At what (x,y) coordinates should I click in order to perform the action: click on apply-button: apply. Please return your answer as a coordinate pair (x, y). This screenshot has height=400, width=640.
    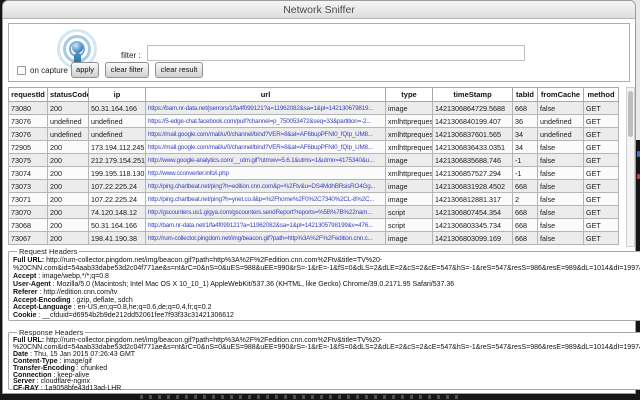
    Looking at the image, I should click on (85, 70).